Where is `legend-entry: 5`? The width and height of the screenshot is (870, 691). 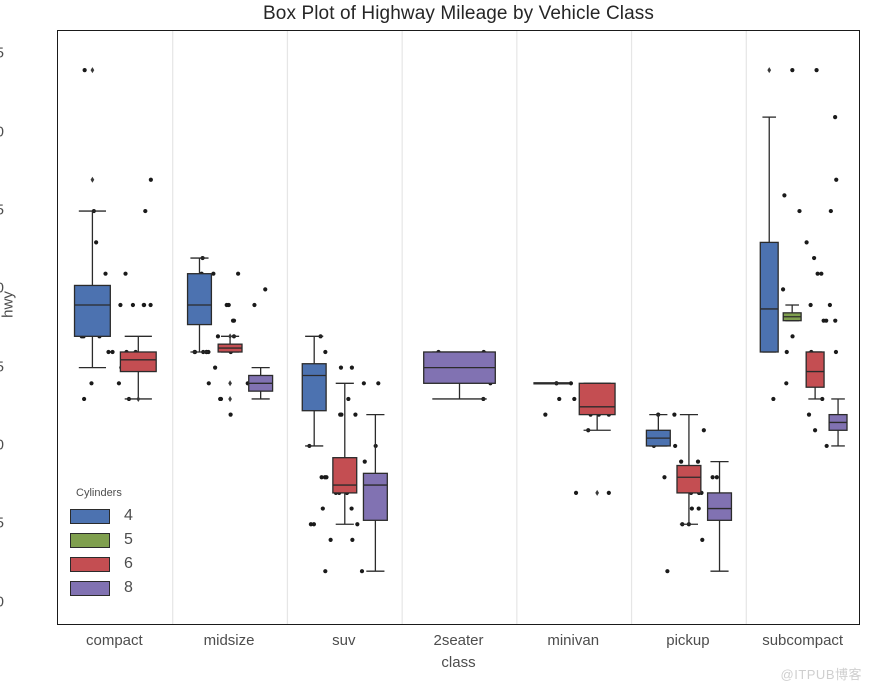
legend-entry: 5 is located at coordinates (124, 540).